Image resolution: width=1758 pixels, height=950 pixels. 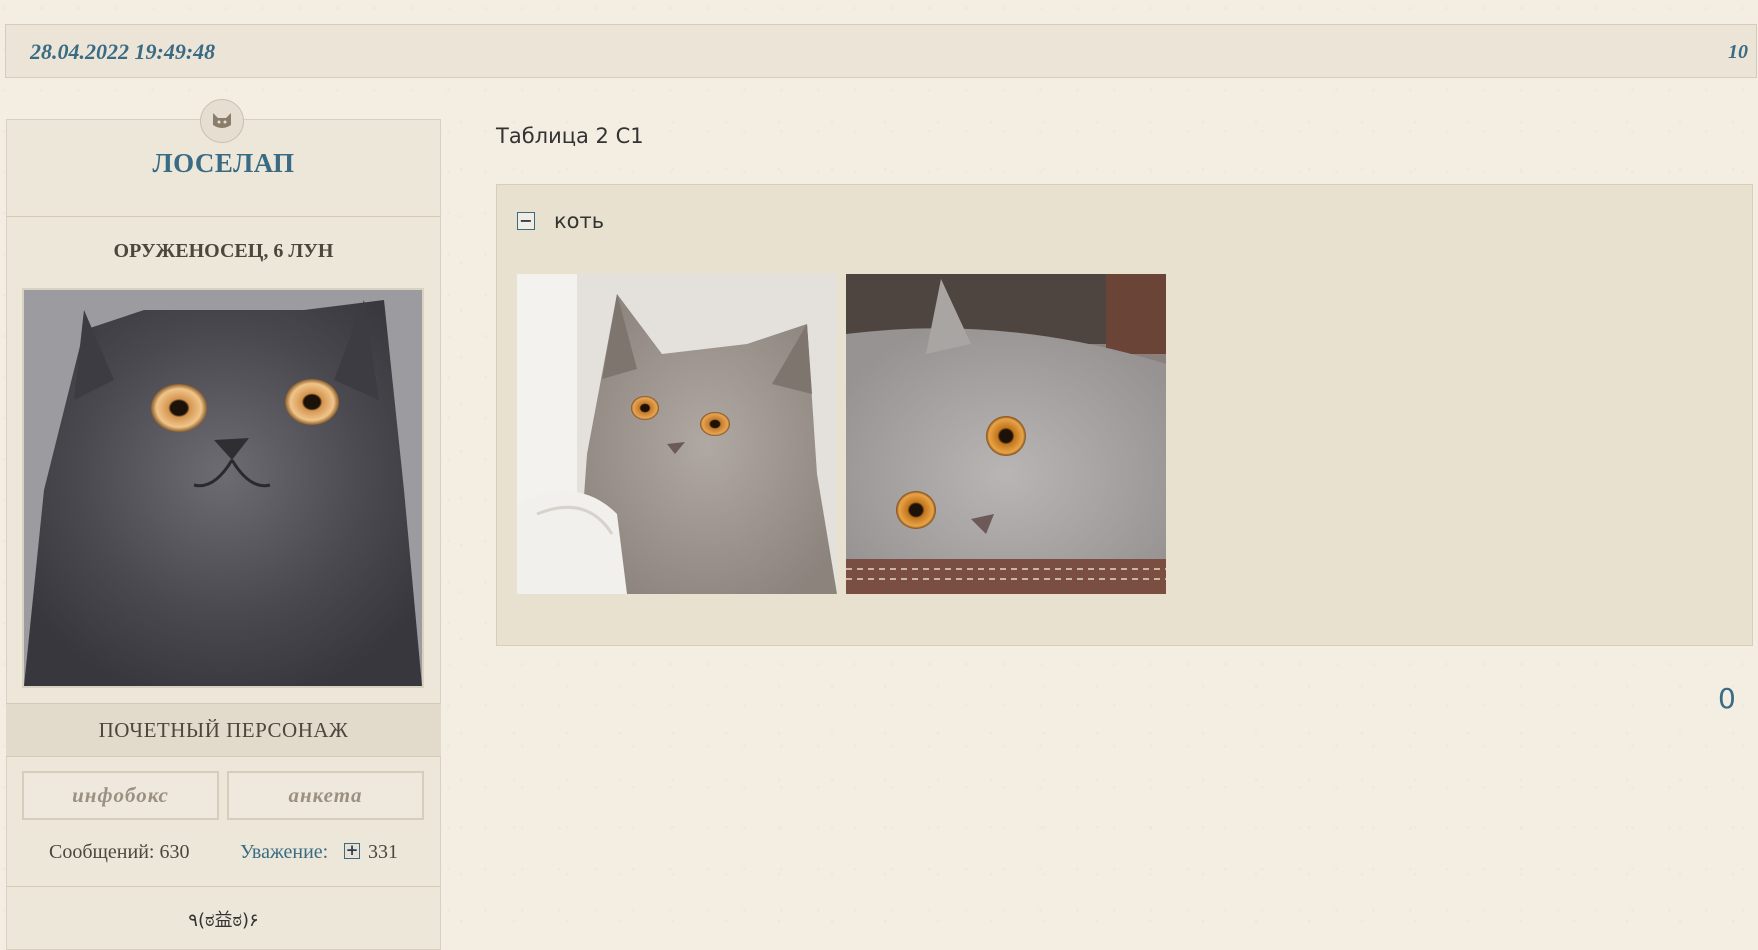 What do you see at coordinates (223, 920) in the screenshot?
I see `signature: ٩(ಠ益ಠ)۶` at bounding box center [223, 920].